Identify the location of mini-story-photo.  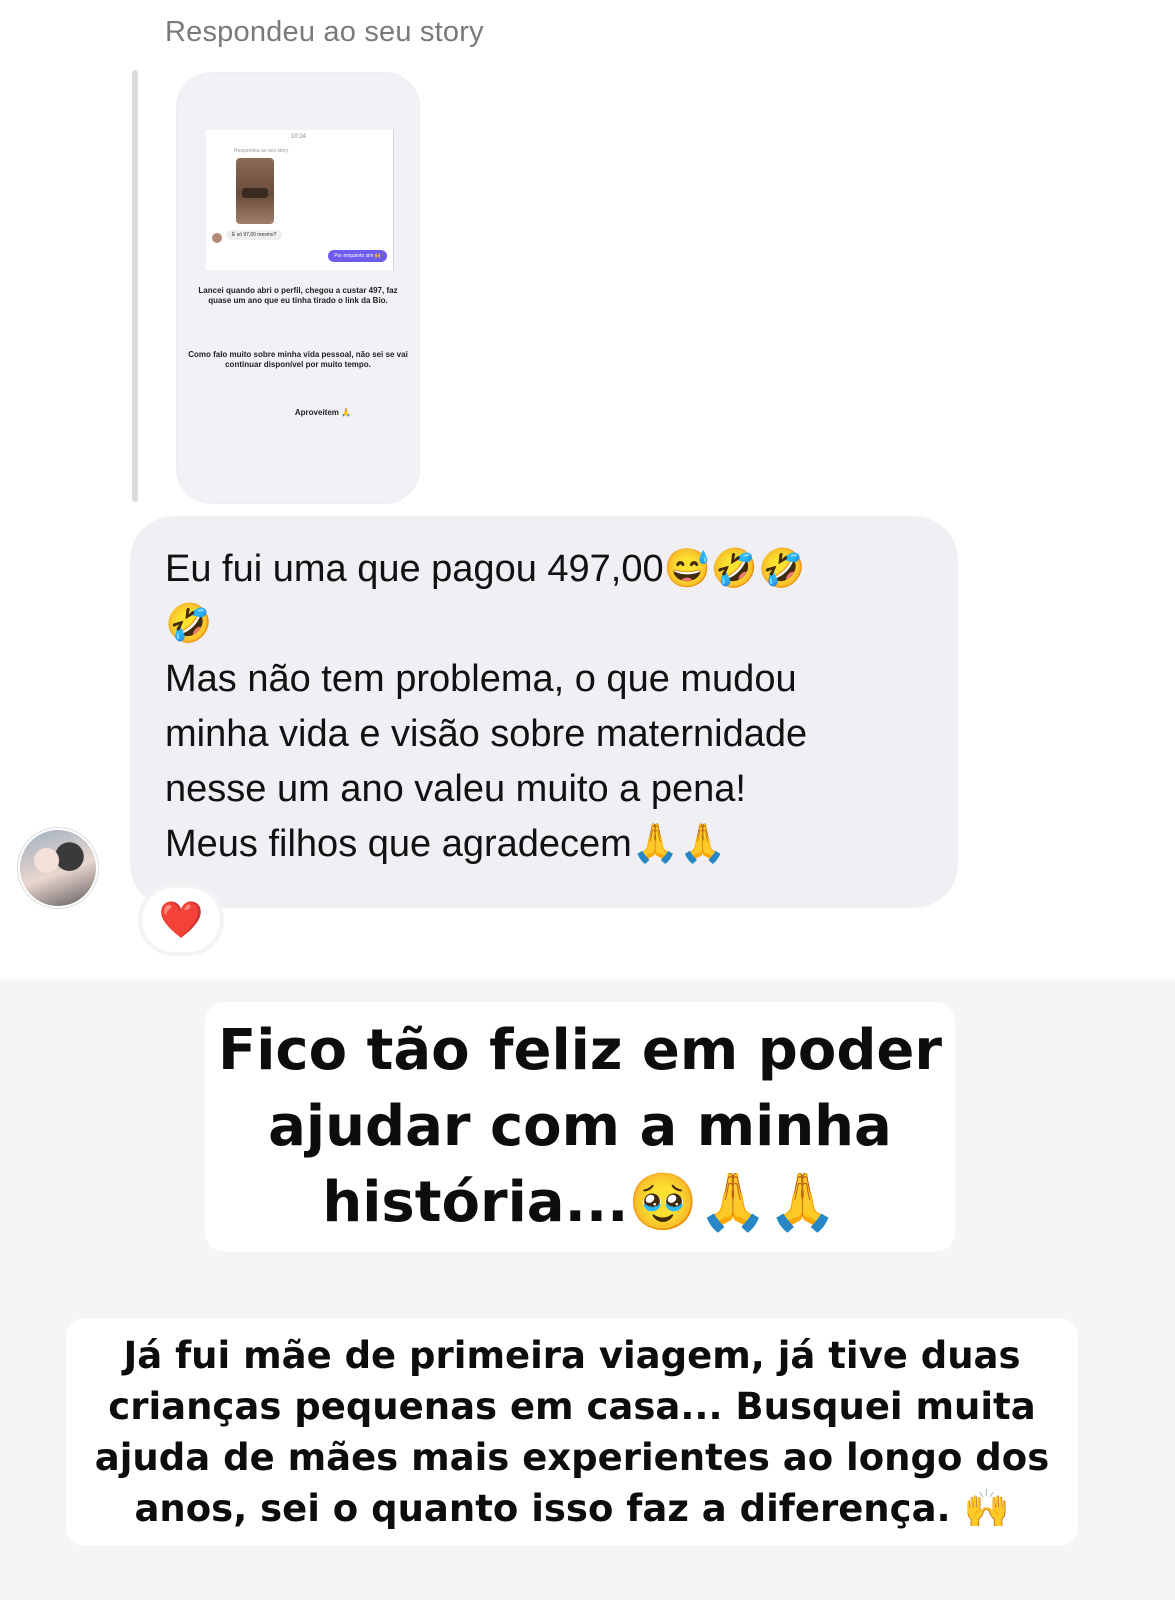
(255, 191).